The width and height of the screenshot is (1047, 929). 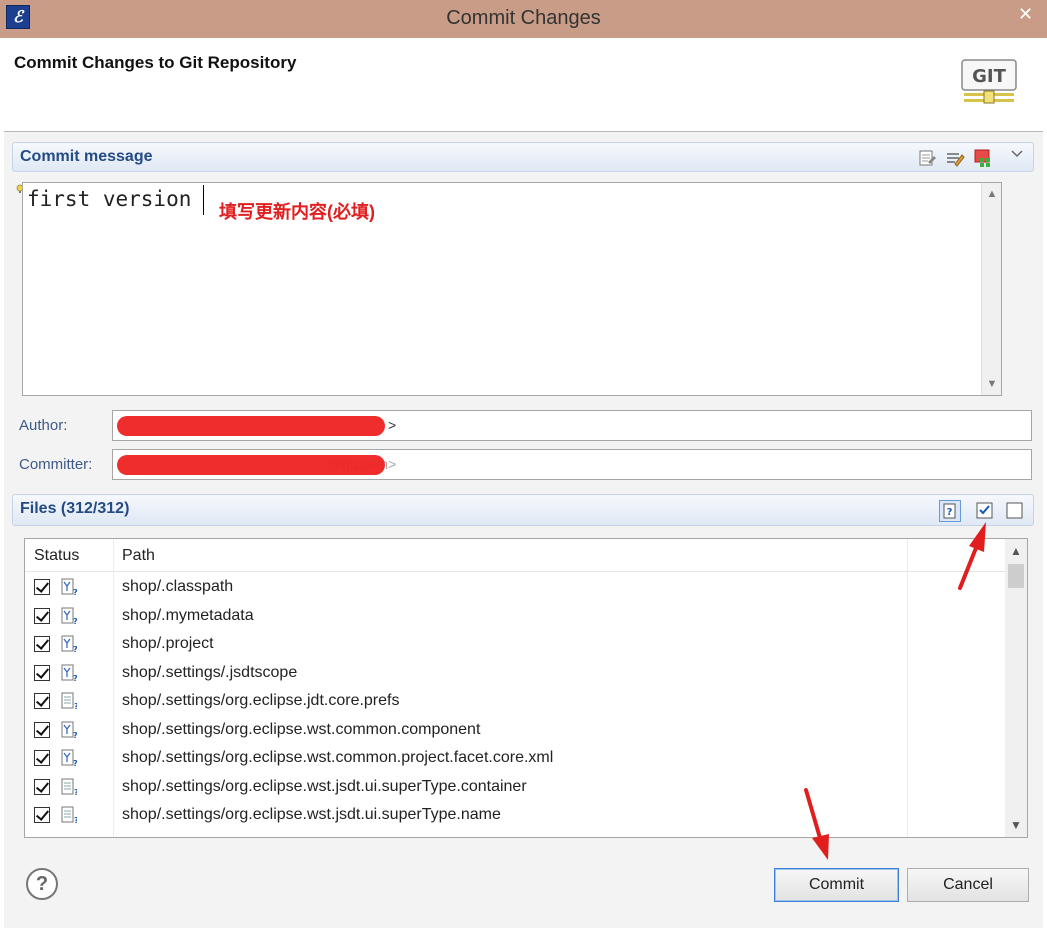 What do you see at coordinates (991, 289) in the screenshot?
I see `message-scrollbar: ▲ ▼` at bounding box center [991, 289].